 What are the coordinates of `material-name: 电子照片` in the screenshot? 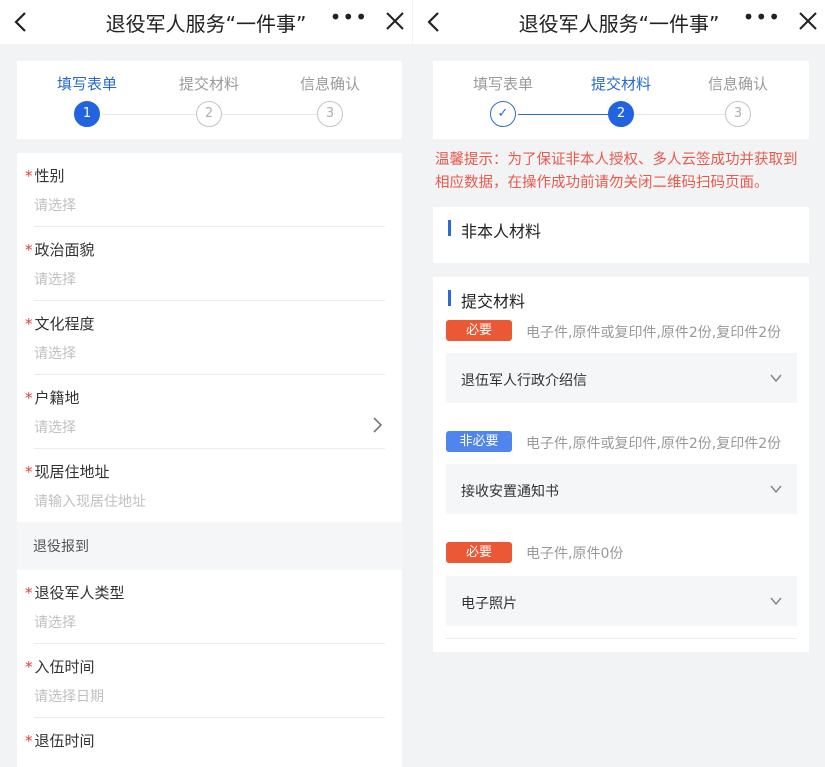 It's located at (489, 604).